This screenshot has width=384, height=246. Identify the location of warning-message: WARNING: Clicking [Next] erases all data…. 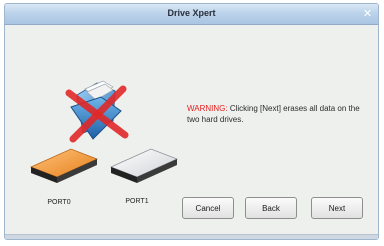
(277, 114).